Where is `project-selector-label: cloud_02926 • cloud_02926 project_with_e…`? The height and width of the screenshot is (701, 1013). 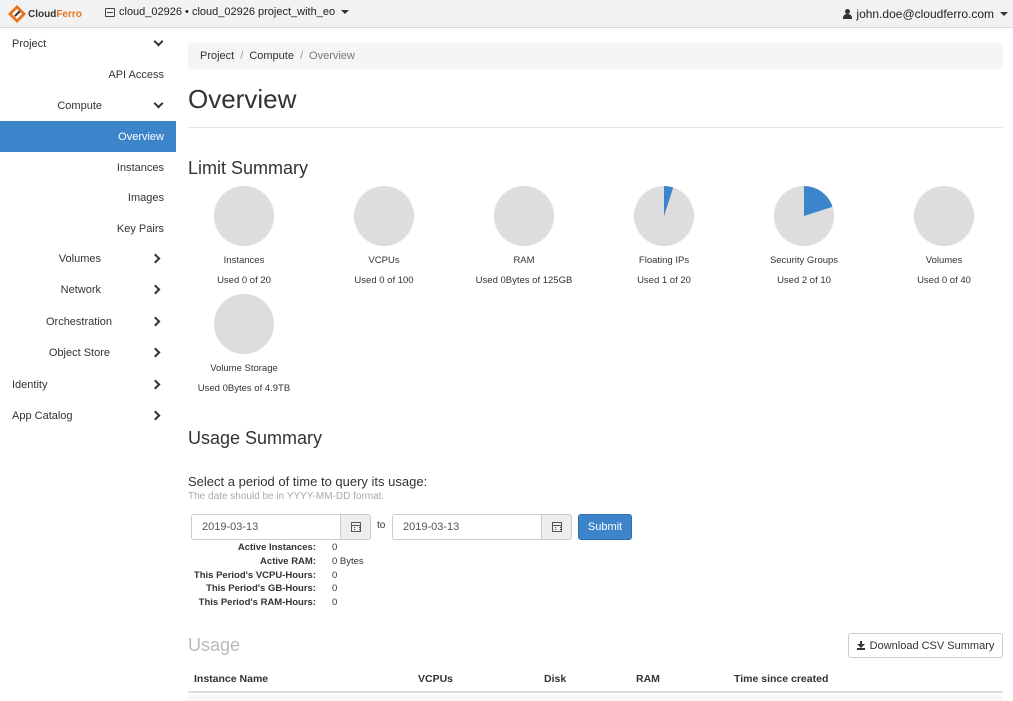
project-selector-label: cloud_02926 • cloud_02926 project_with_e… is located at coordinates (227, 12).